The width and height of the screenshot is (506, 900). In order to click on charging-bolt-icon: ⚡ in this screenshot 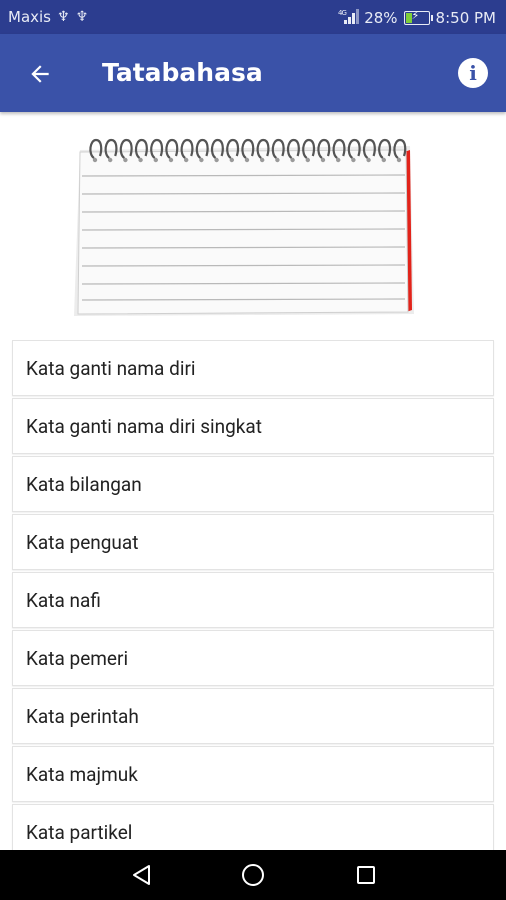, I will do `click(415, 15)`.